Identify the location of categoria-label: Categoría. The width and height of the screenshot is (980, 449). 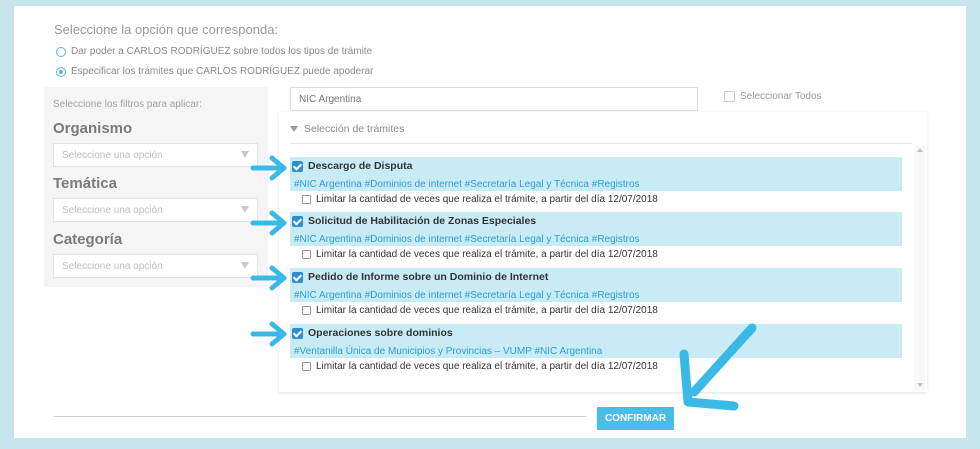
(88, 239).